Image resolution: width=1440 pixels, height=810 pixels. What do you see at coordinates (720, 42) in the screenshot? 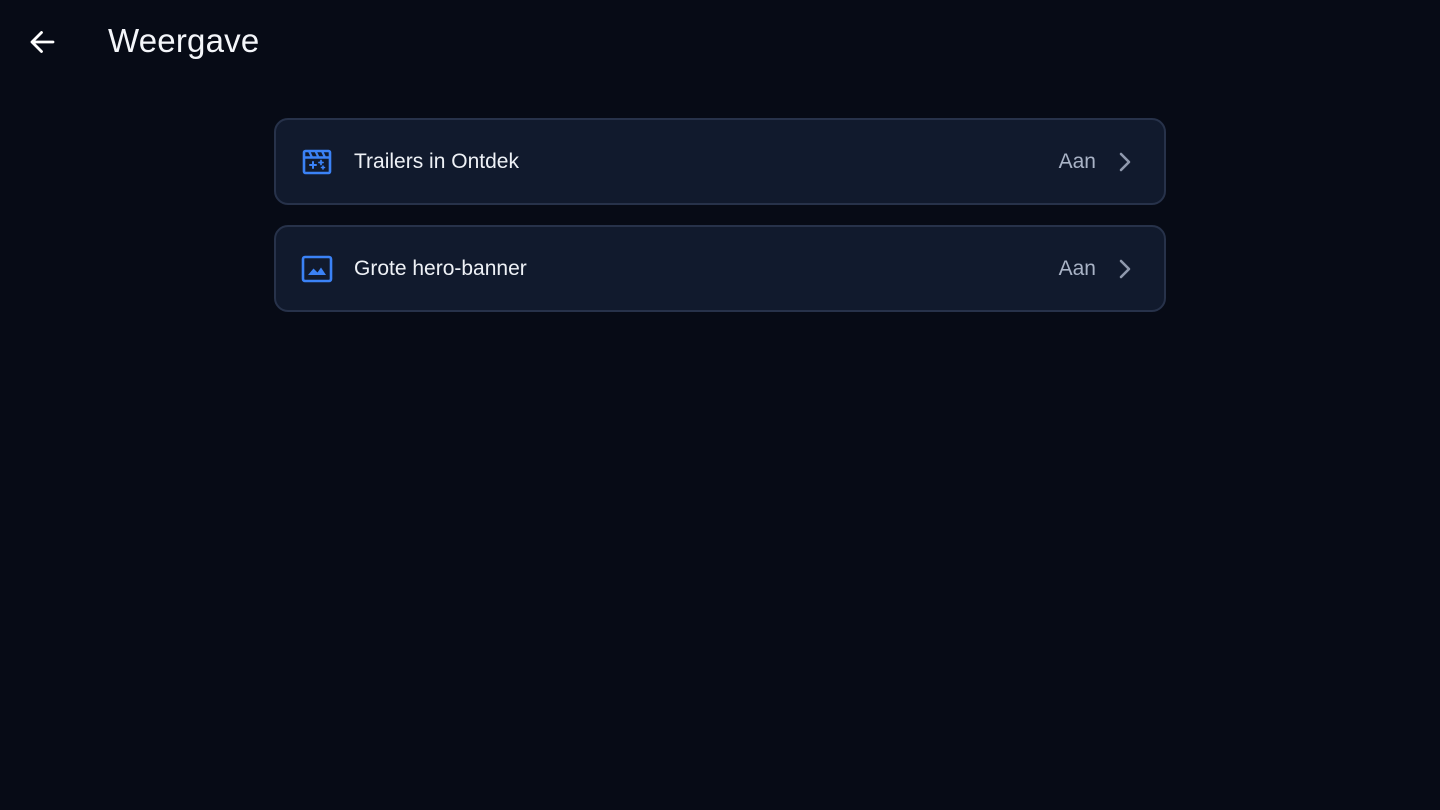
I see `top-bar: Weergave` at bounding box center [720, 42].